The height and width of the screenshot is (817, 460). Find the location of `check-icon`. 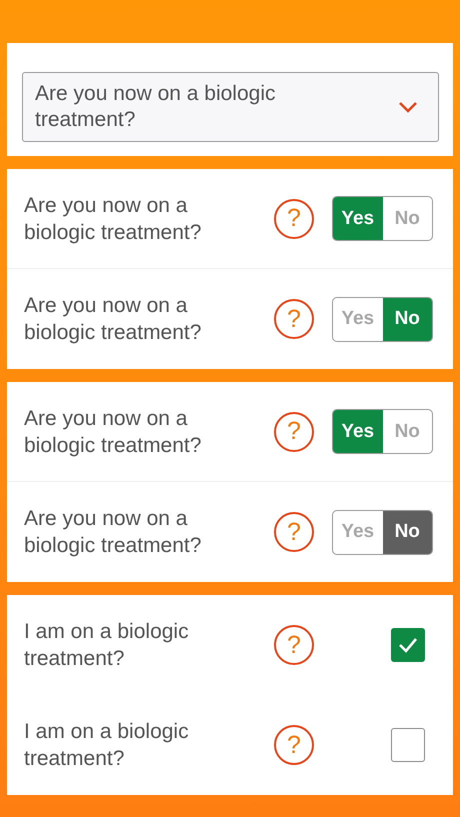

check-icon is located at coordinates (408, 645).